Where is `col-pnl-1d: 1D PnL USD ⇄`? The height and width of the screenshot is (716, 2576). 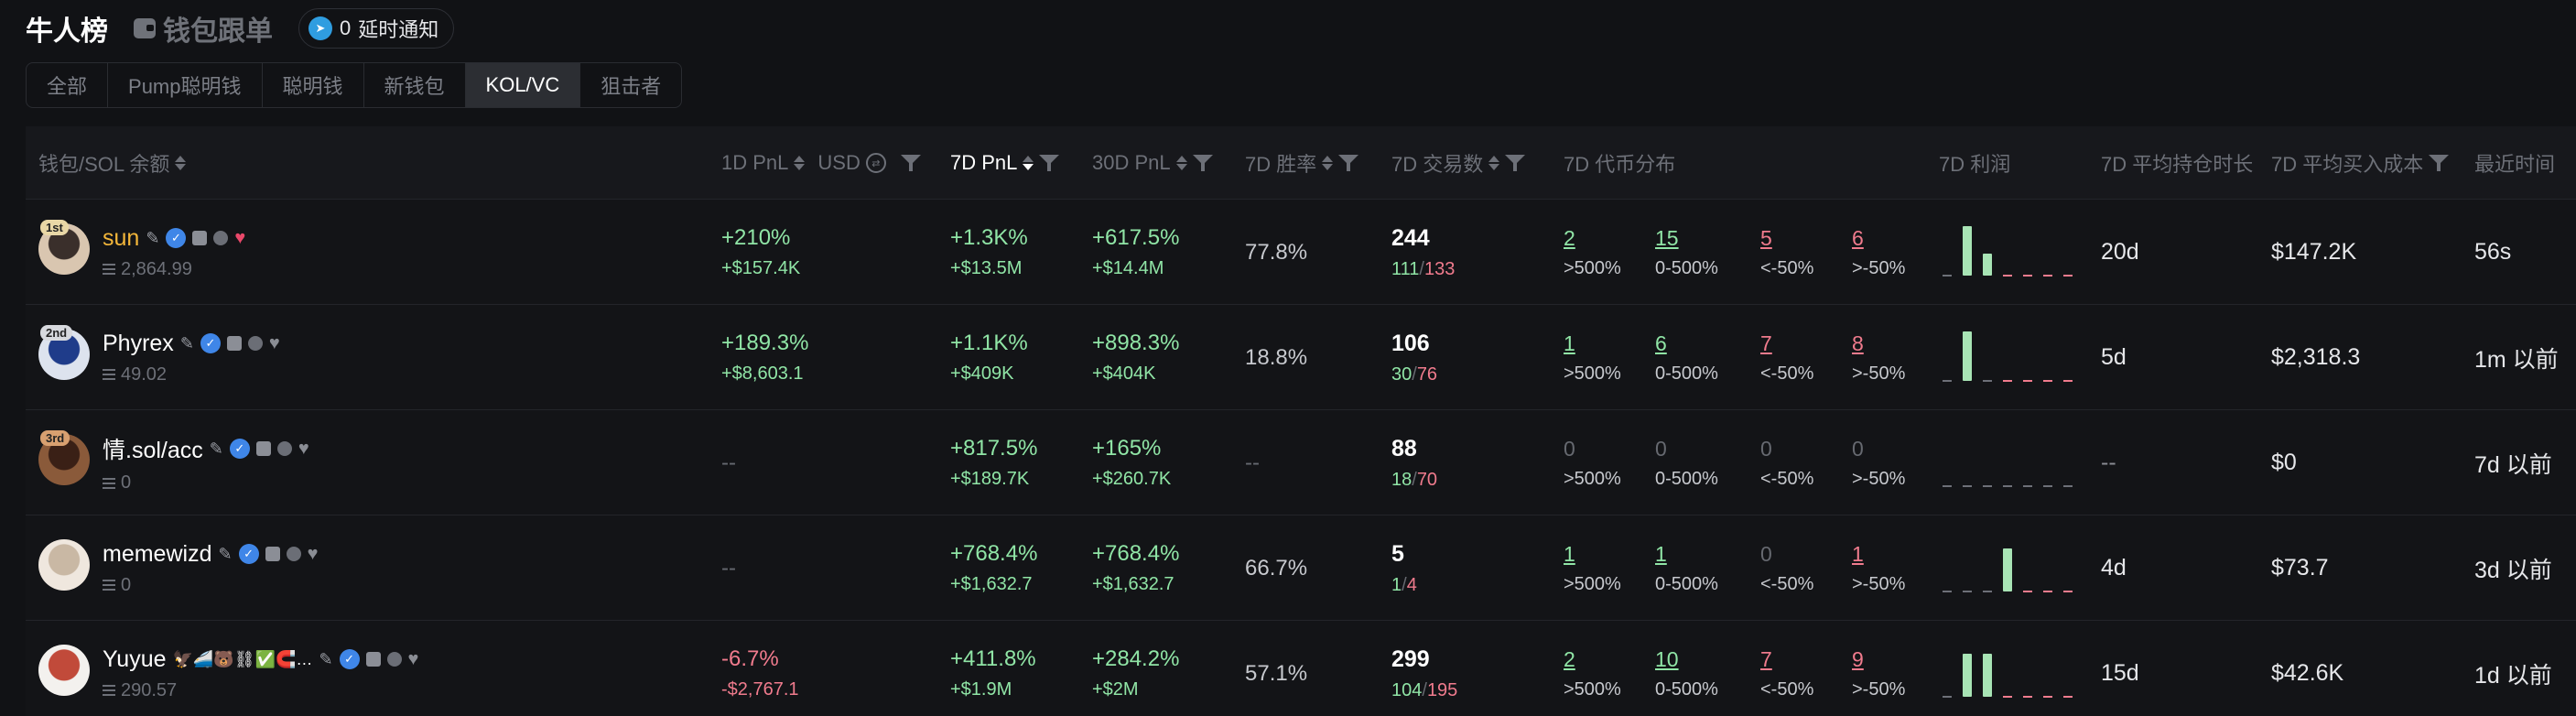
col-pnl-1d: 1D PnL USD ⇄ is located at coordinates (821, 163).